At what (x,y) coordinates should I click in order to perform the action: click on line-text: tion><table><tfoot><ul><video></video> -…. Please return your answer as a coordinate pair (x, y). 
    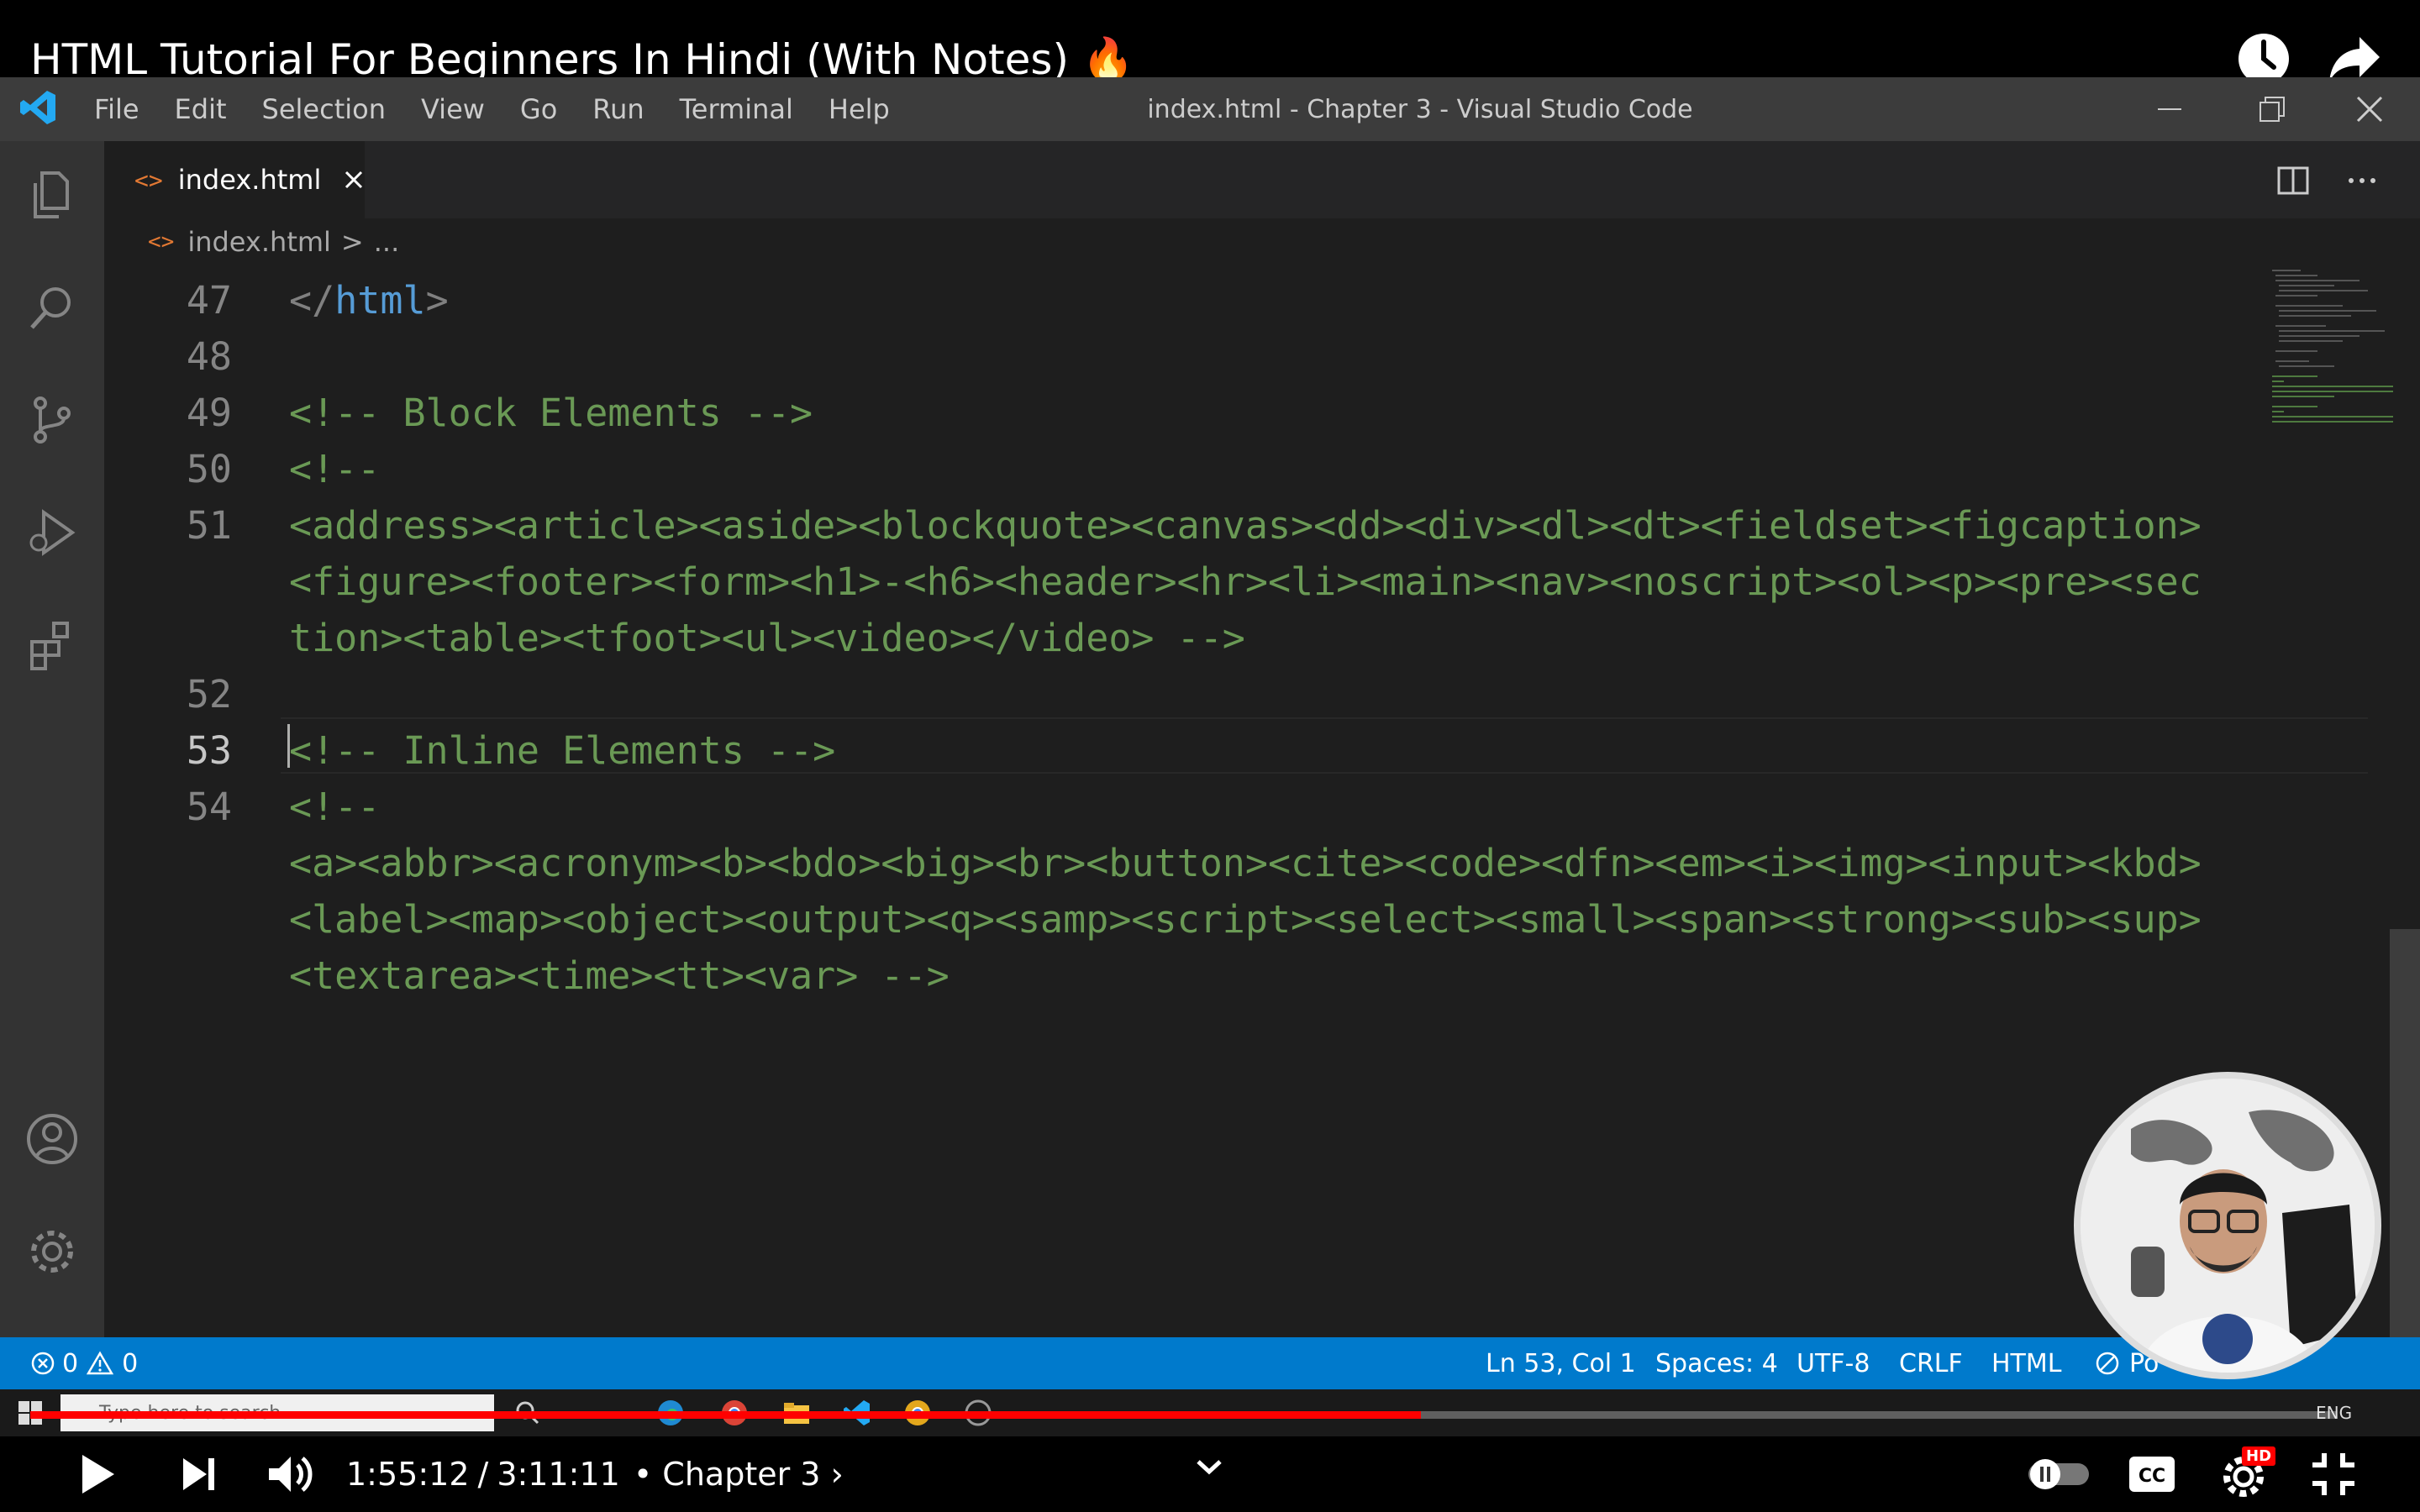
    Looking at the image, I should click on (767, 638).